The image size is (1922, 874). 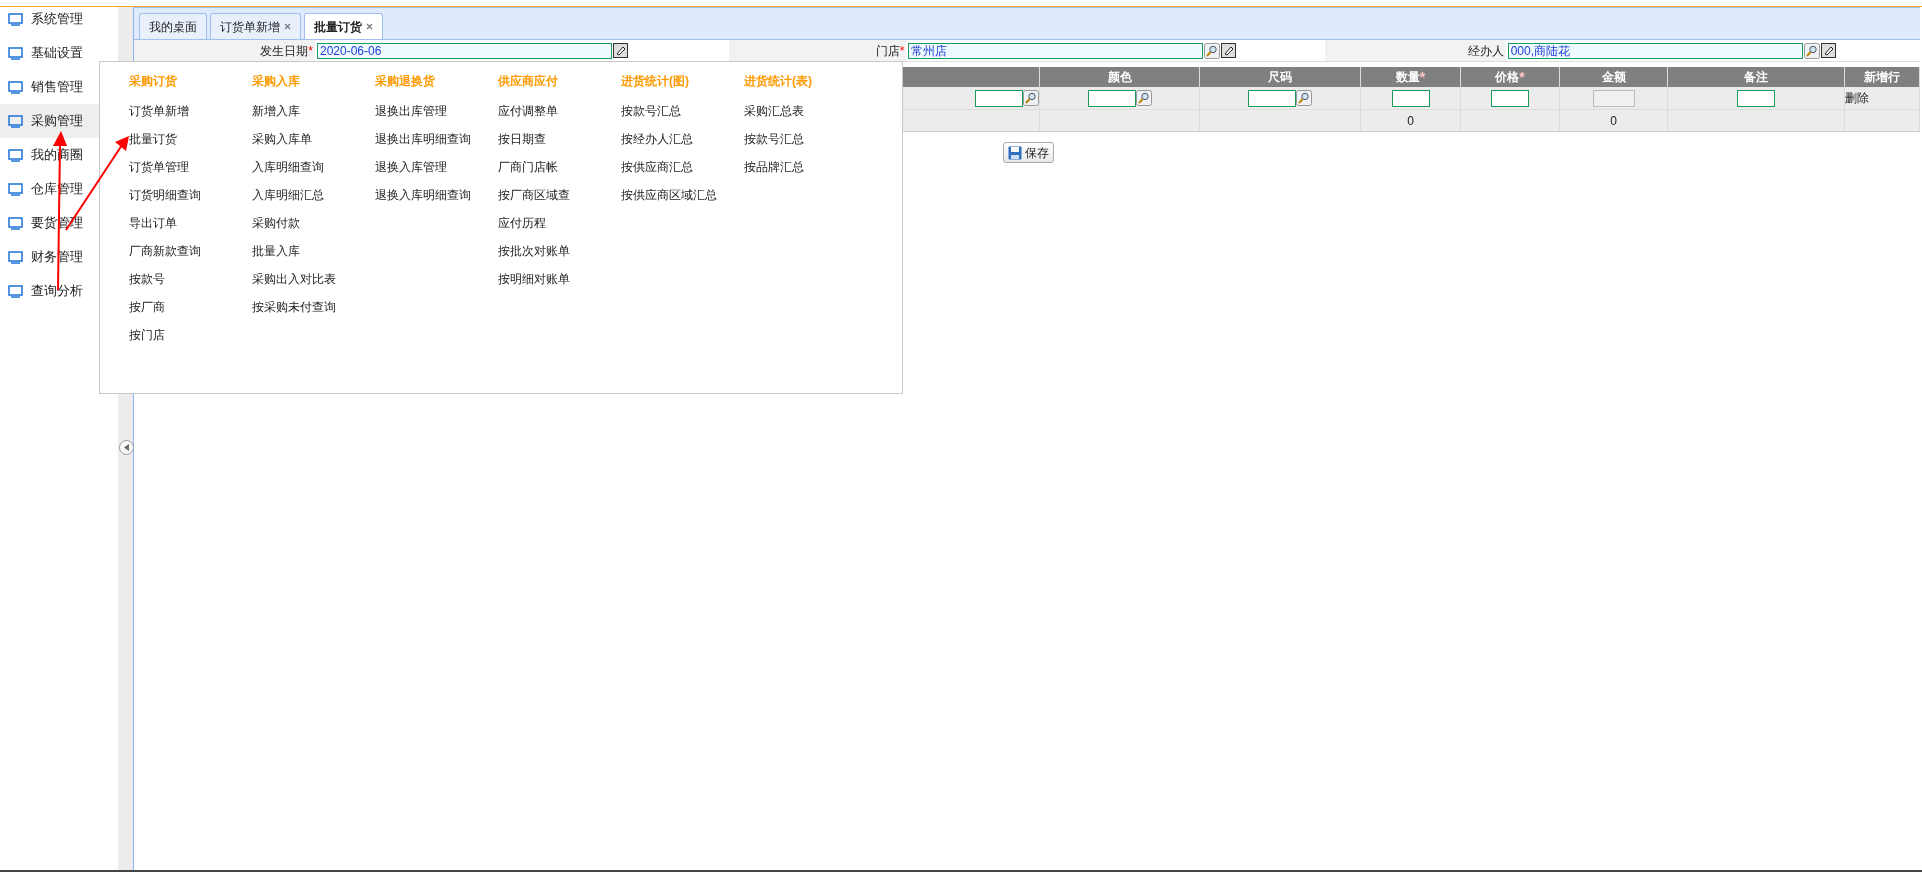 What do you see at coordinates (1655, 50) in the screenshot?
I see `input-field: 000,商陆花` at bounding box center [1655, 50].